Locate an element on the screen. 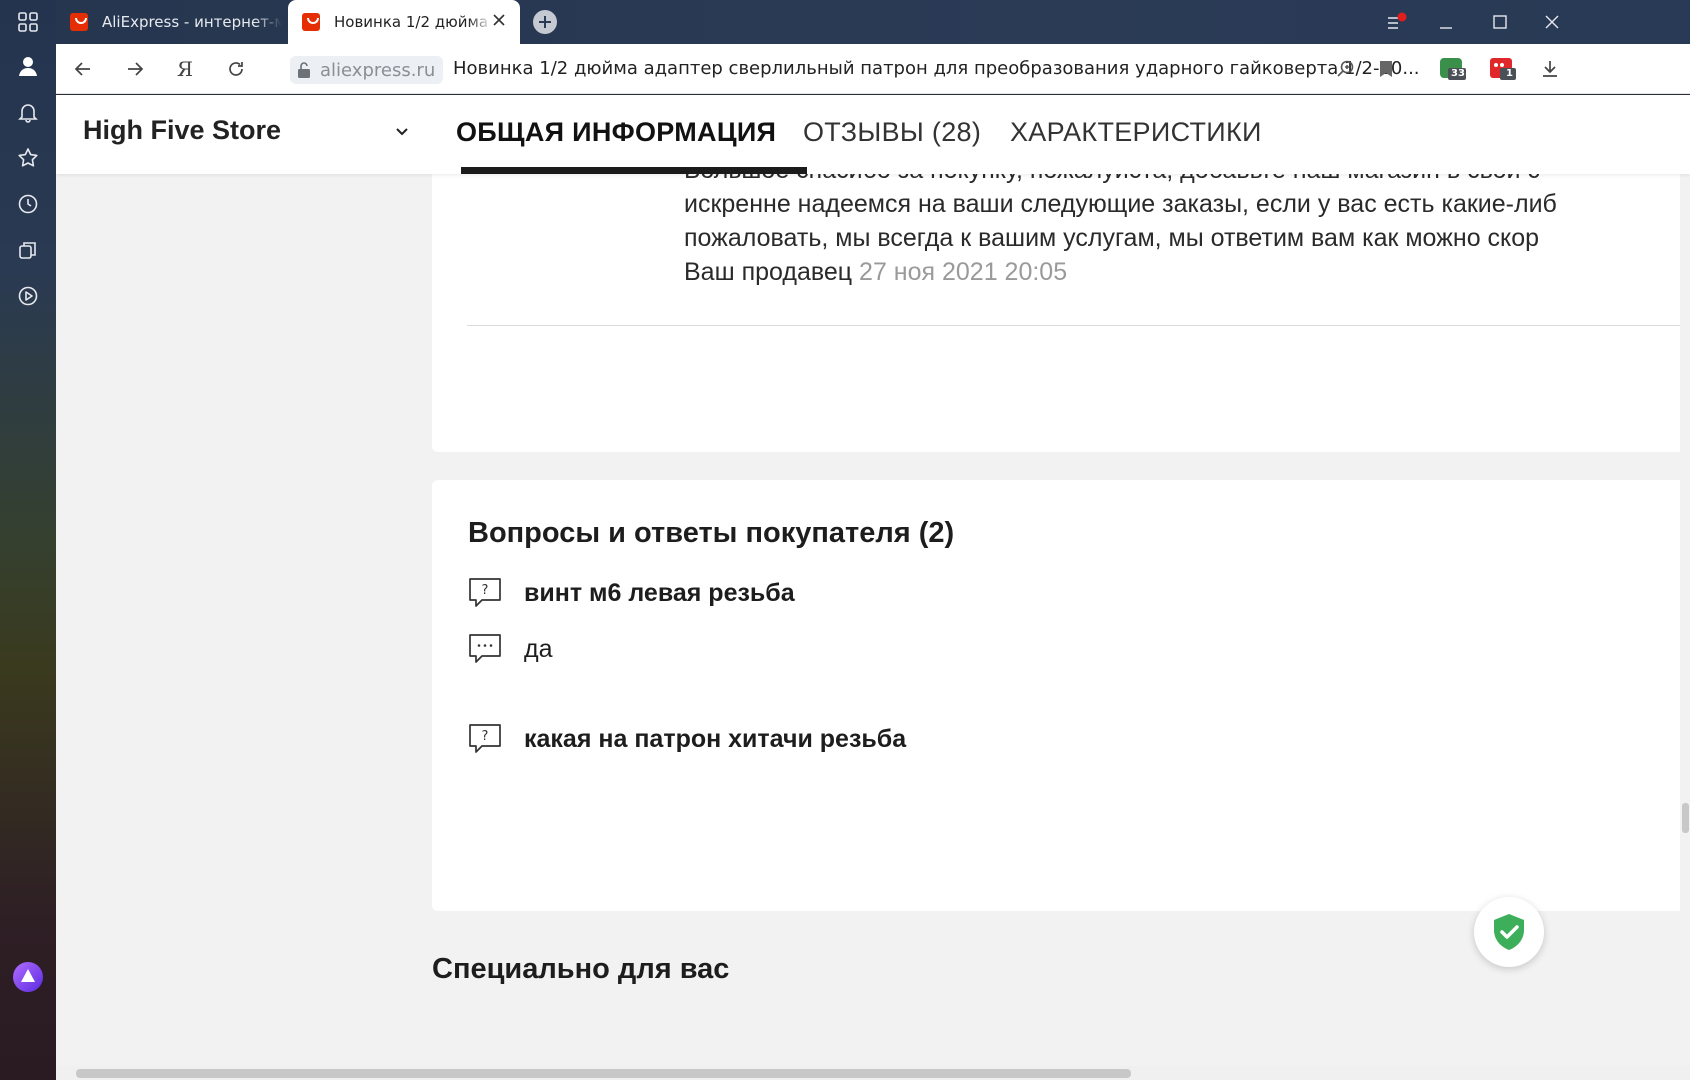  extension-red-icon: 1 is located at coordinates (1503, 69).